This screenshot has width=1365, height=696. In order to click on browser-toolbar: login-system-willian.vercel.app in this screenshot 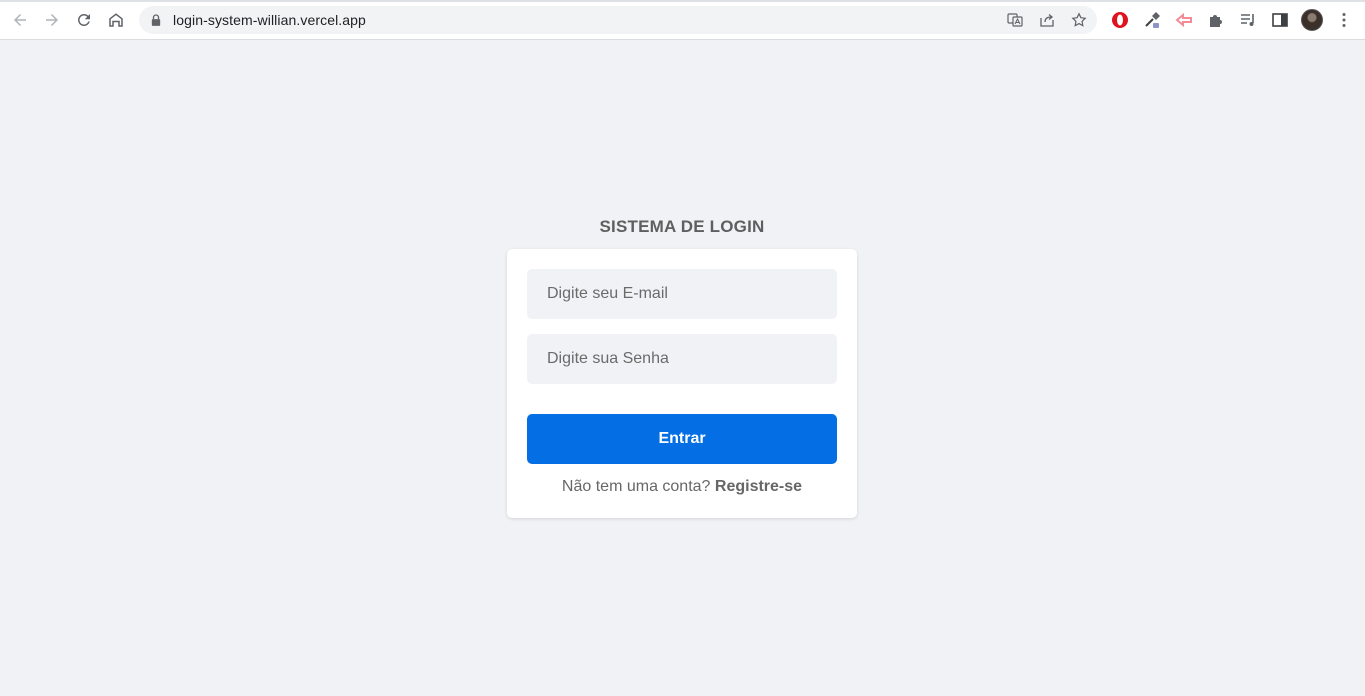, I will do `click(682, 20)`.